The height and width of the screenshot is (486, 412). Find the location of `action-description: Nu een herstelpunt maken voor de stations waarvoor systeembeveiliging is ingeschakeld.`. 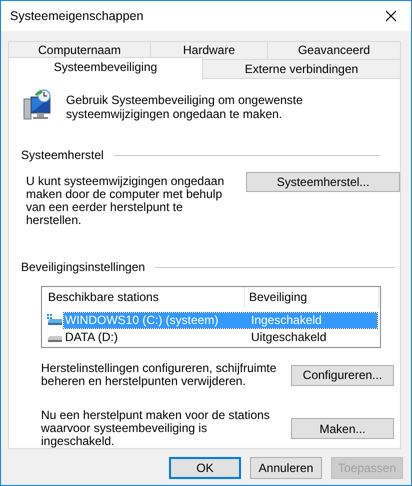

action-description: Nu een herstelpunt maken voor de stations waarvoor systeembeveiliging is ingeschakeld. is located at coordinates (156, 428).